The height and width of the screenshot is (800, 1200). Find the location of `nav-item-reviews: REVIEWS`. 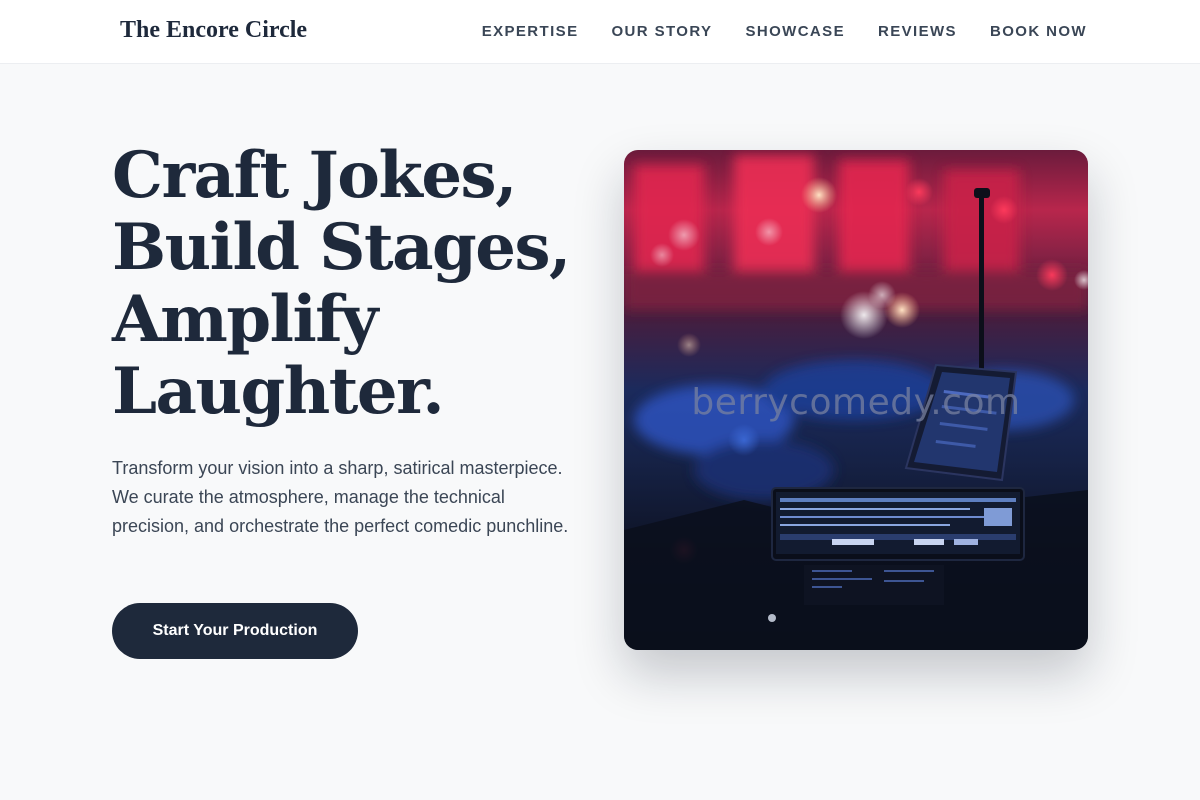

nav-item-reviews: REVIEWS is located at coordinates (917, 32).